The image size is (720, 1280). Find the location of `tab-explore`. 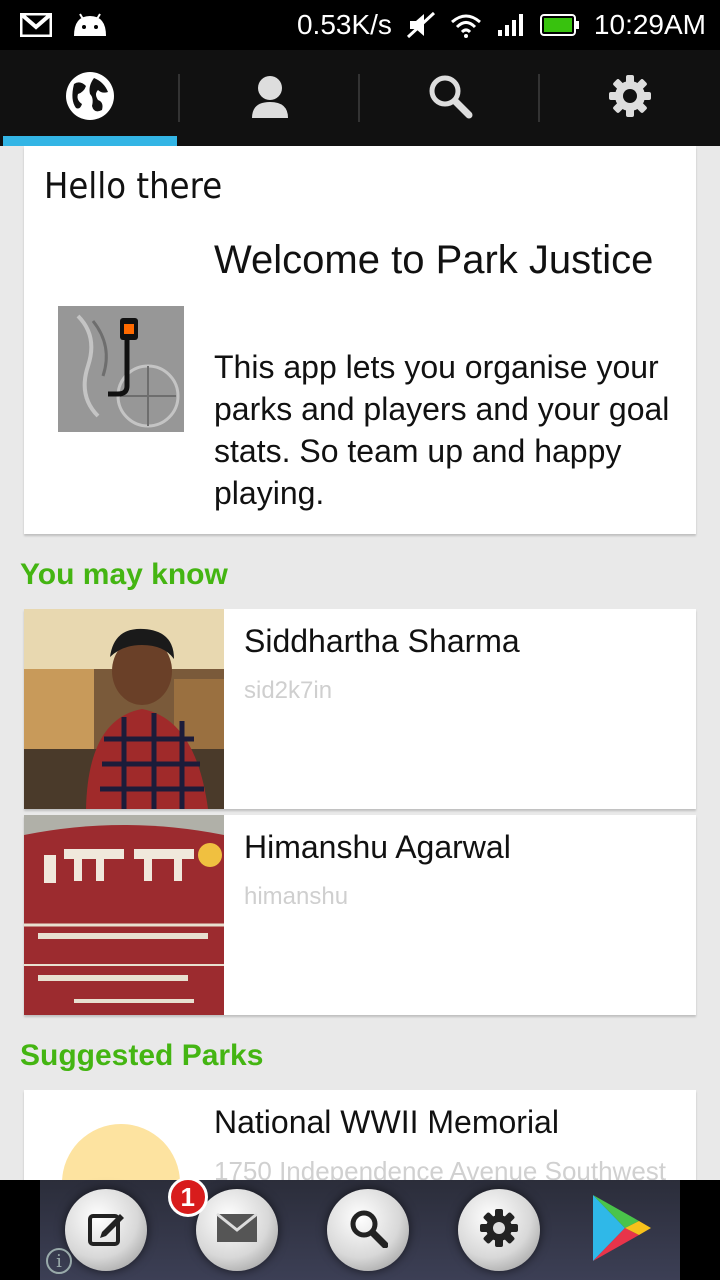

tab-explore is located at coordinates (90, 98).